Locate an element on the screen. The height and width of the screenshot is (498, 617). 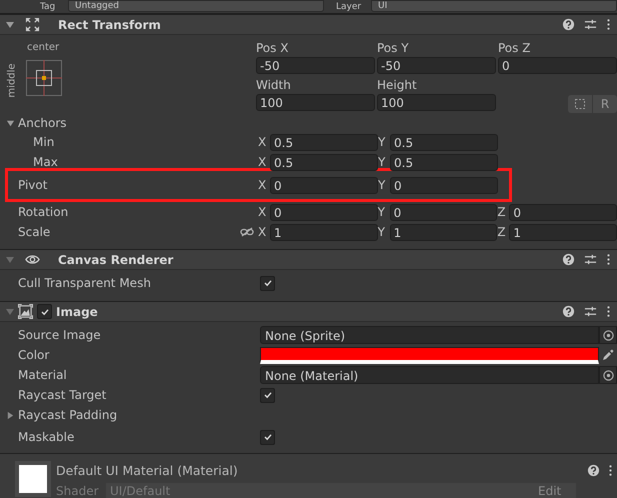
tag-label: Tag is located at coordinates (48, 7).